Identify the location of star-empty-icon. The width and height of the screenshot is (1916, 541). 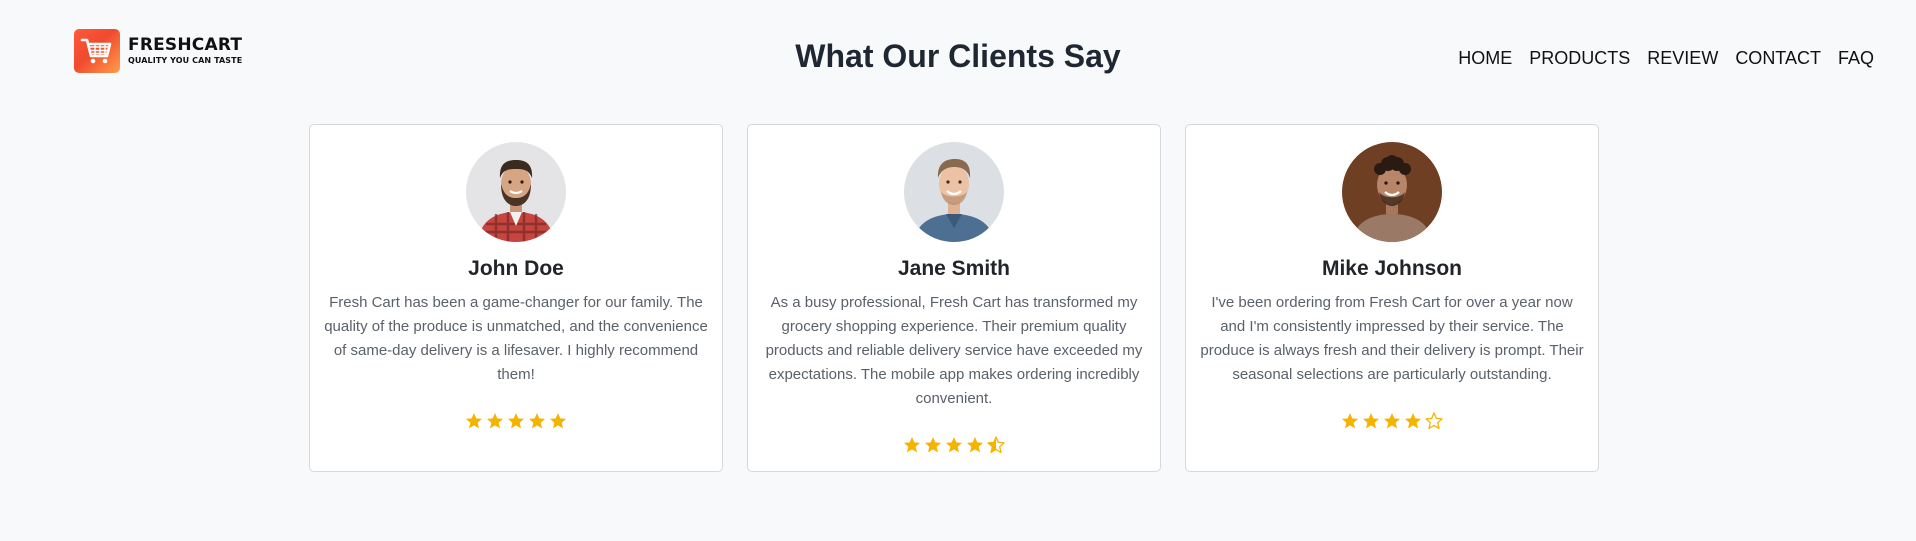
(1434, 421).